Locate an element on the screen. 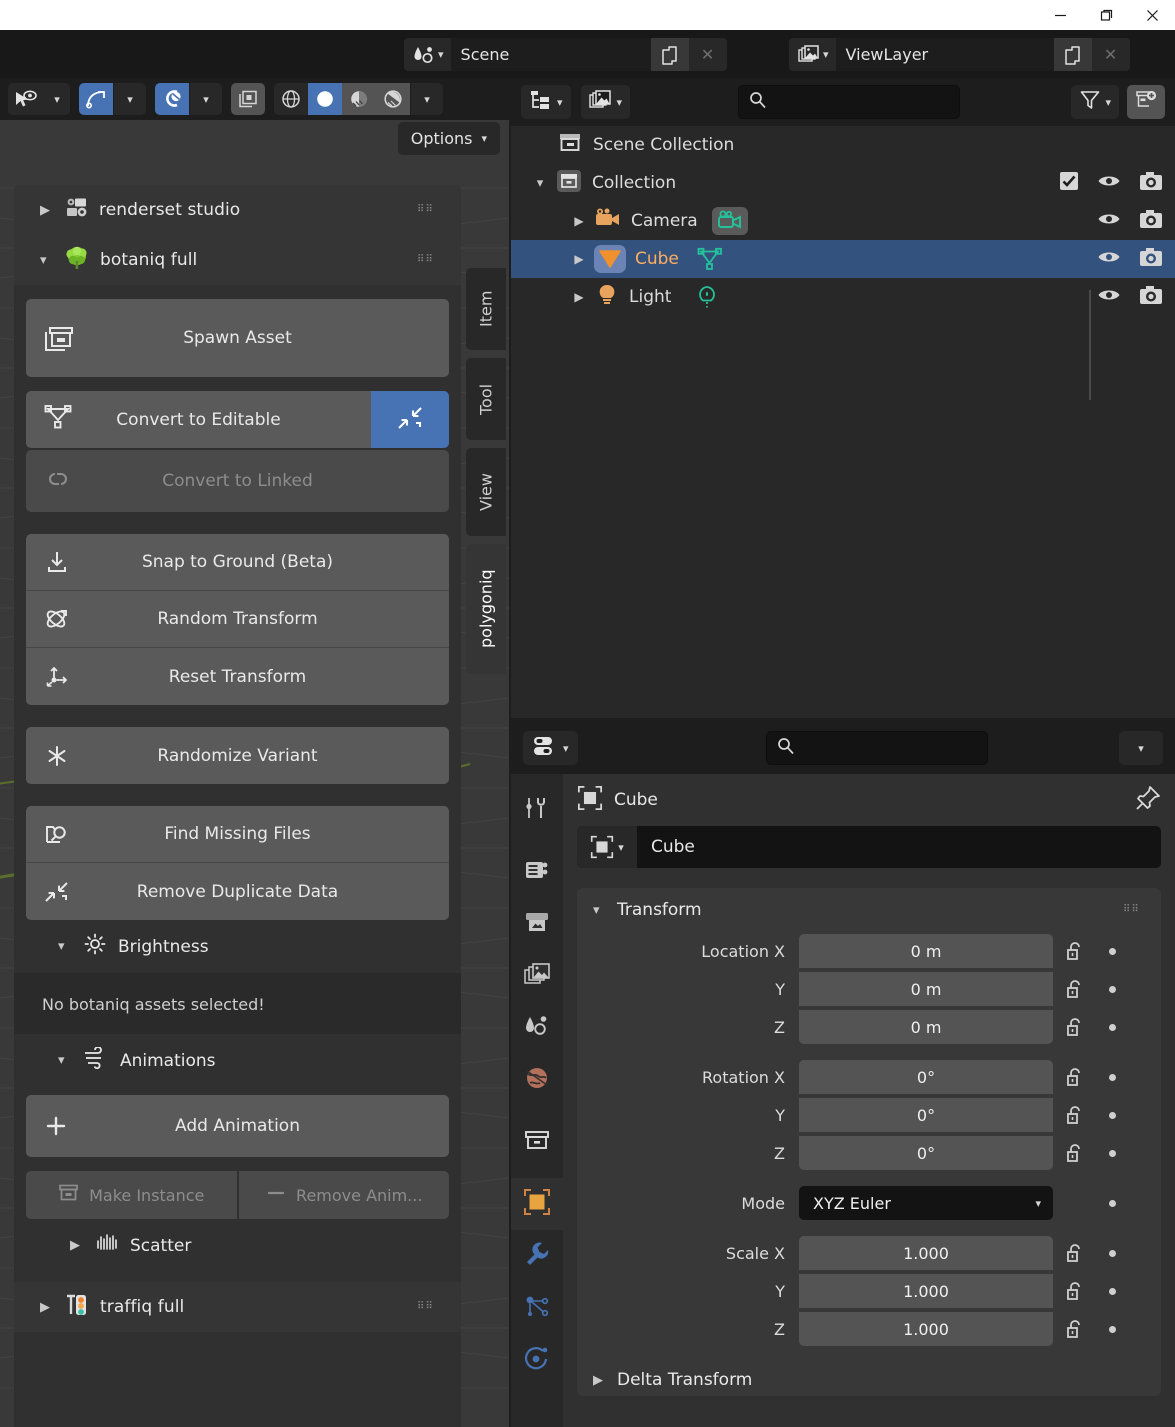  rotation-x-lock-icon is located at coordinates (1076, 1077).